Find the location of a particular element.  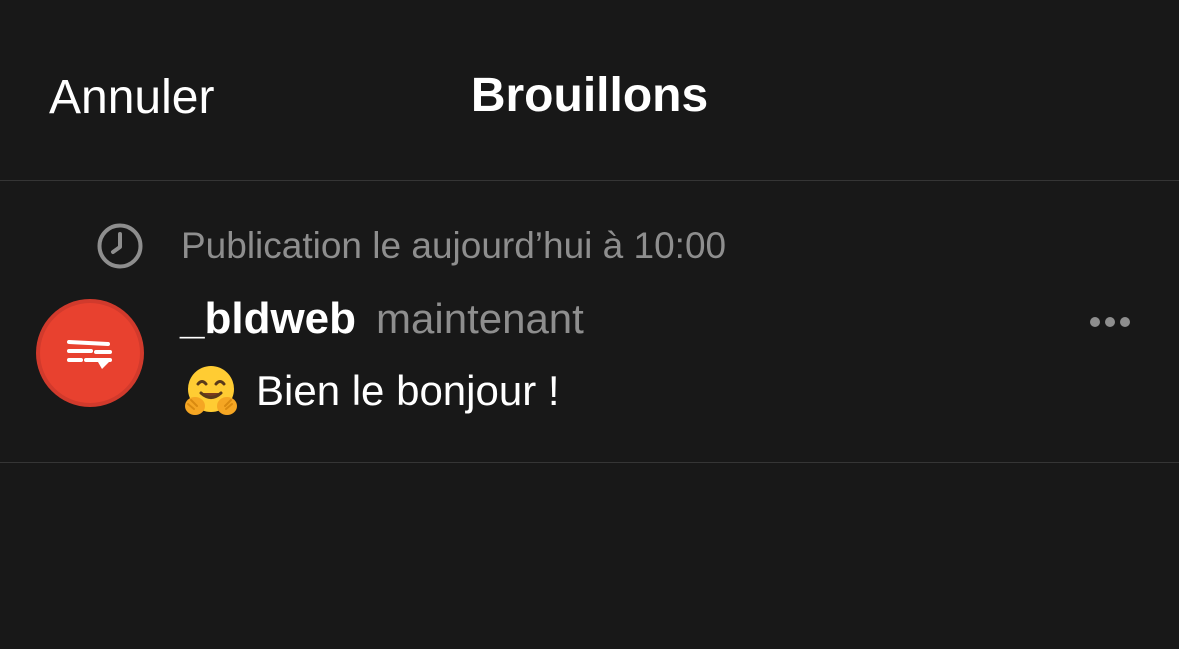

post-body: Bien le bonjour ! is located at coordinates (371, 391).